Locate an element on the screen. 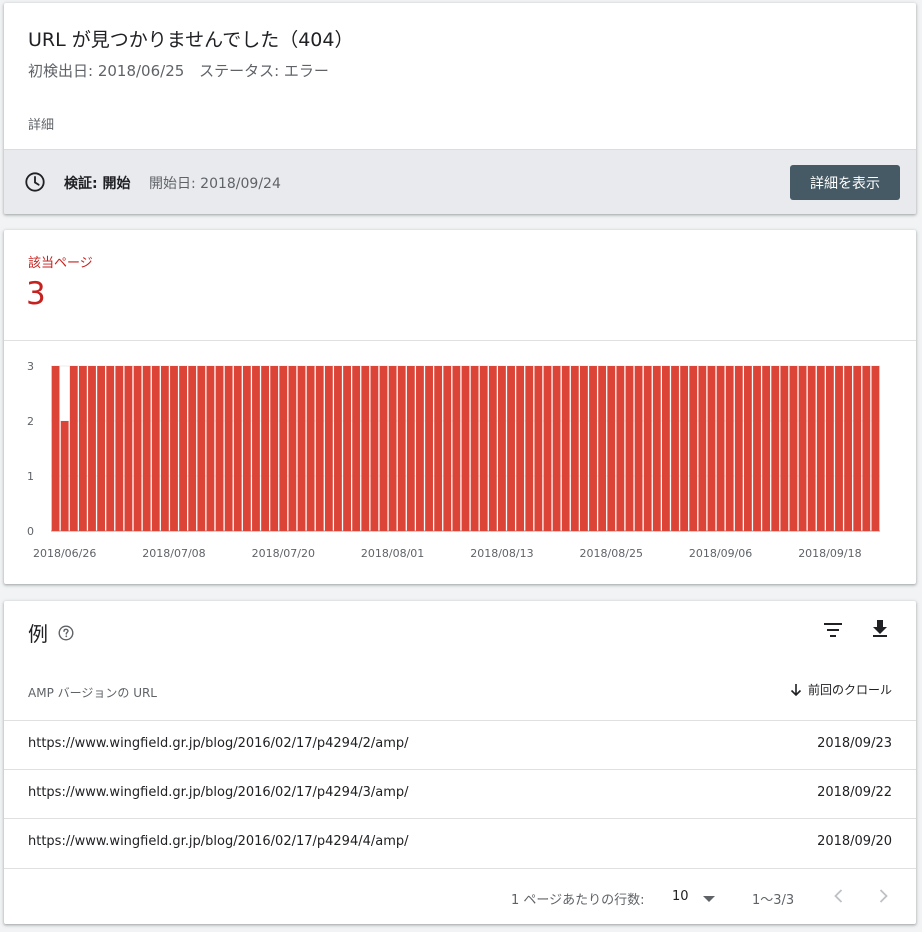 The height and width of the screenshot is (932, 922). help-circle-icon is located at coordinates (66, 633).